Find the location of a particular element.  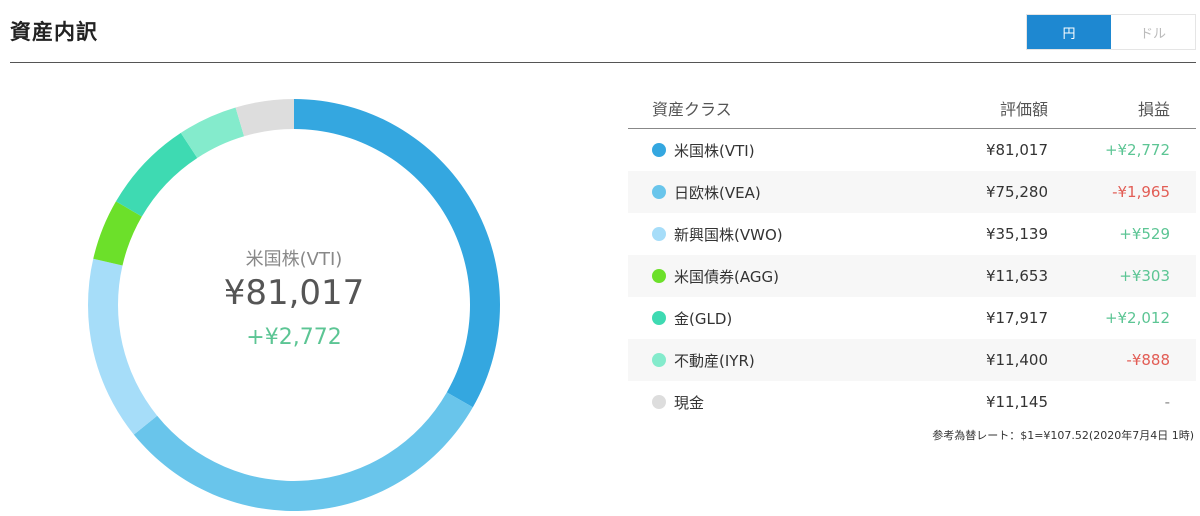

asset-pl: +¥529 is located at coordinates (1144, 234).